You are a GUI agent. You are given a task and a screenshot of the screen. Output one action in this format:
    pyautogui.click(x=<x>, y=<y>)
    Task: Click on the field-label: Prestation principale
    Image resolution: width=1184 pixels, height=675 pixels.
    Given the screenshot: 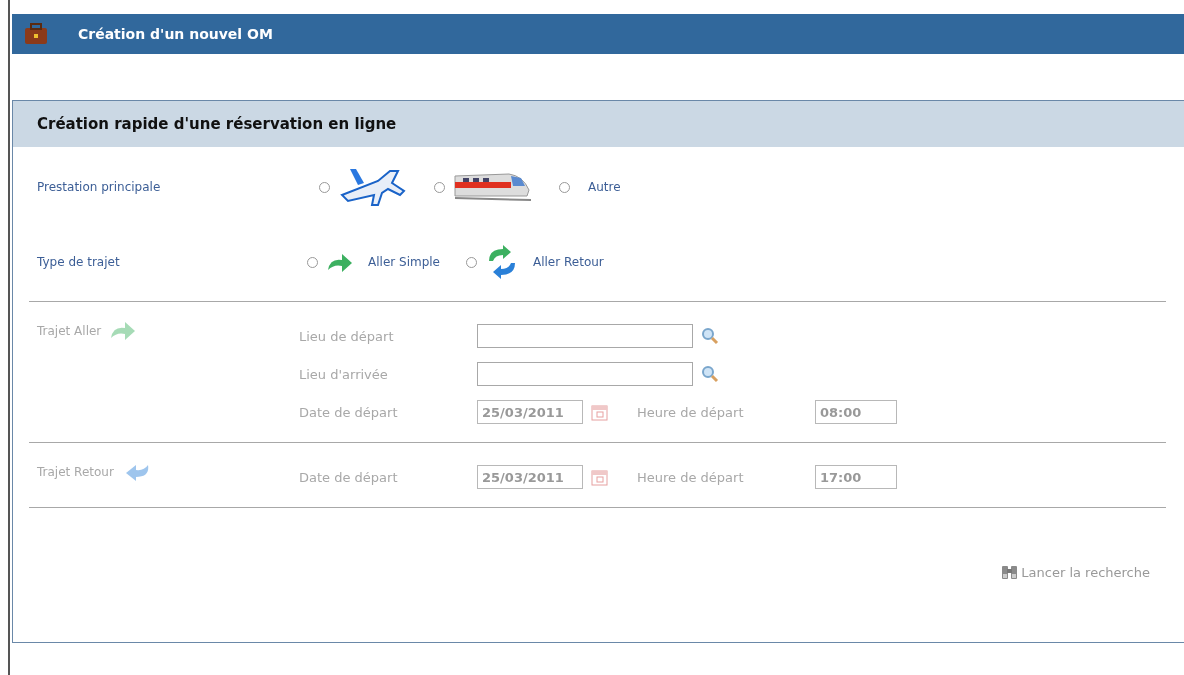 What is the action you would take?
    pyautogui.click(x=99, y=187)
    